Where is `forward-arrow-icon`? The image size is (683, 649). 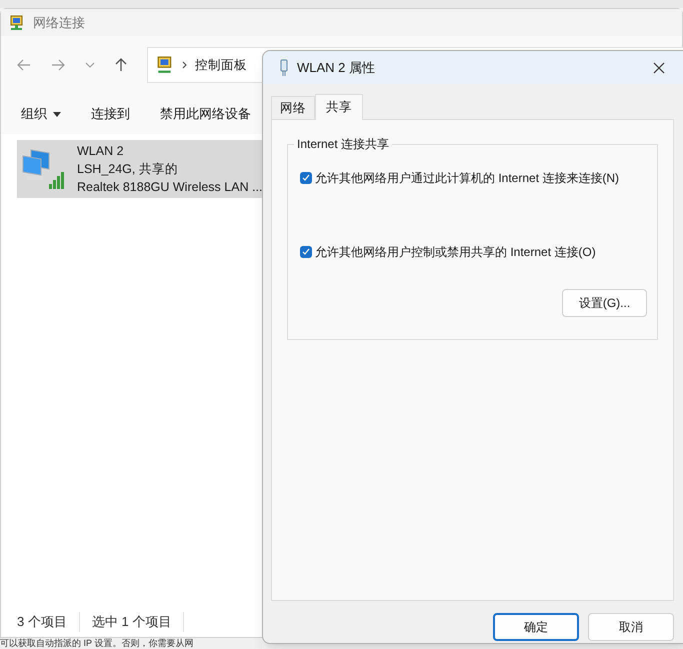 forward-arrow-icon is located at coordinates (58, 65).